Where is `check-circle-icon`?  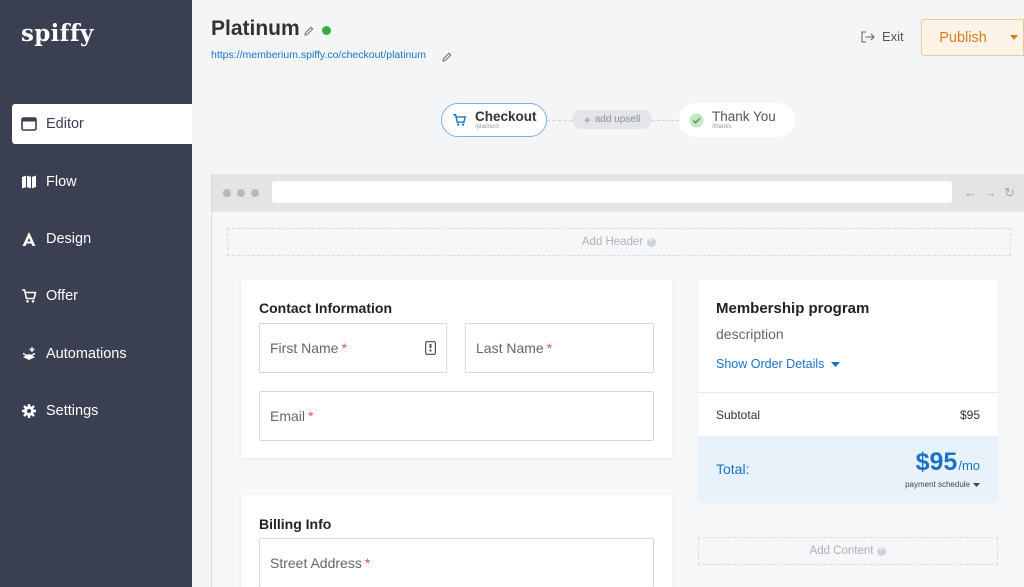
check-circle-icon is located at coordinates (696, 120).